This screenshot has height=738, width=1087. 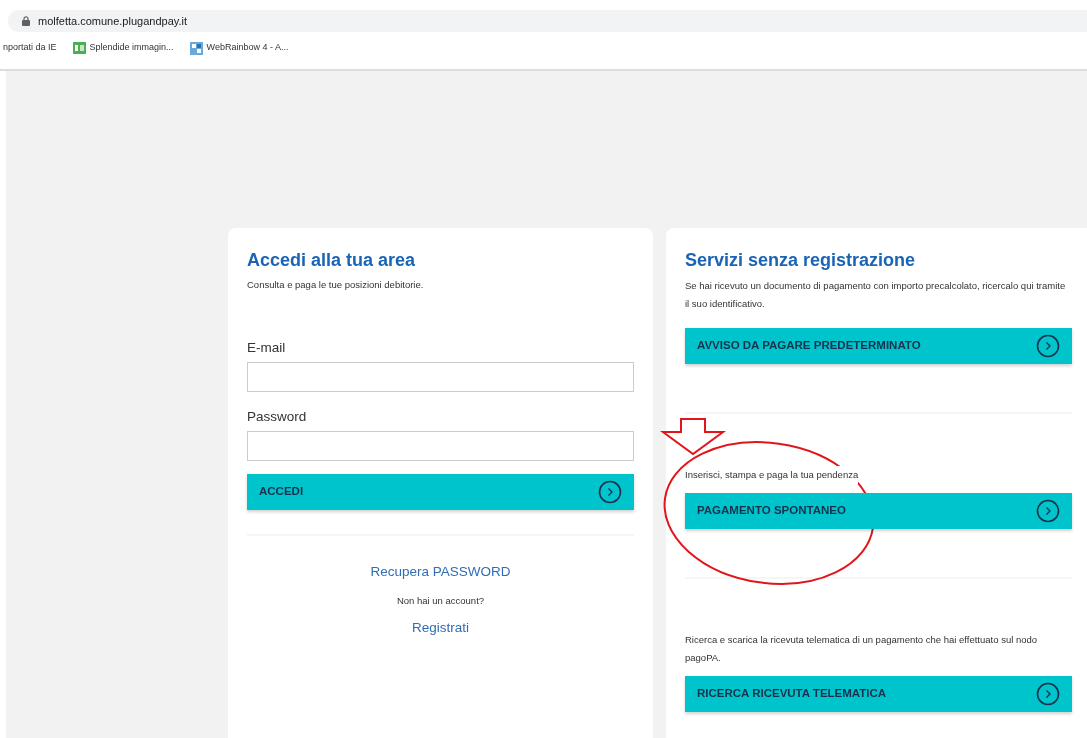 I want to click on service-button: PAGAMENTO SPONTANEO, so click(x=878, y=510).